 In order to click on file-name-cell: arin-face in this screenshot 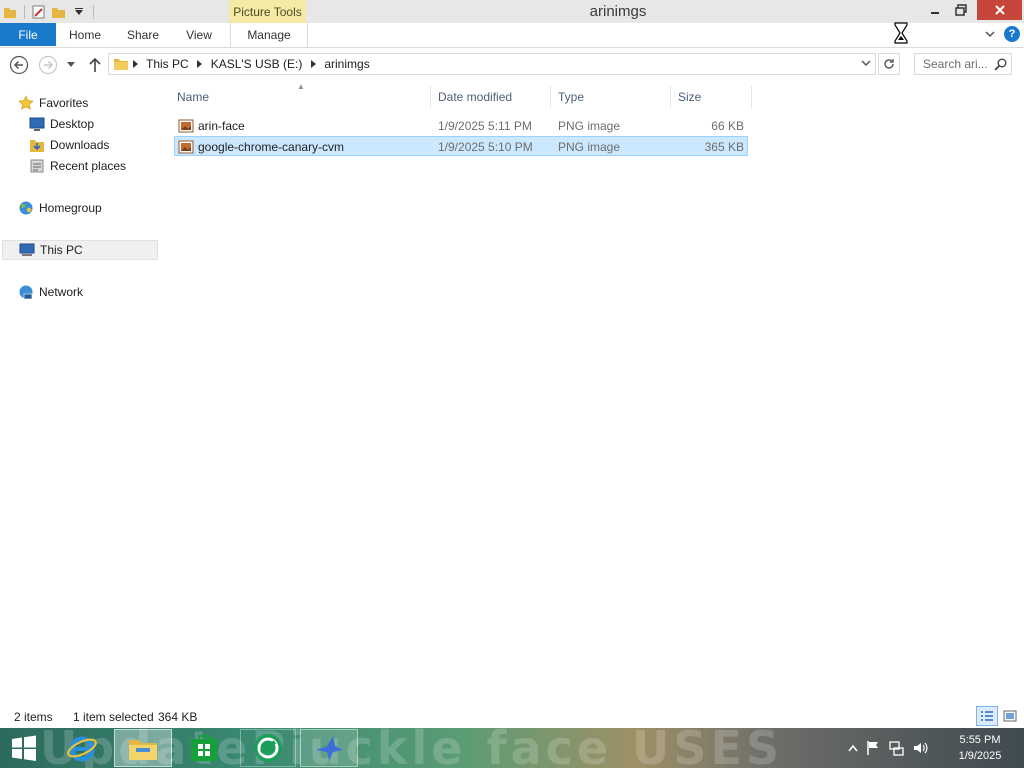, I will do `click(211, 126)`.